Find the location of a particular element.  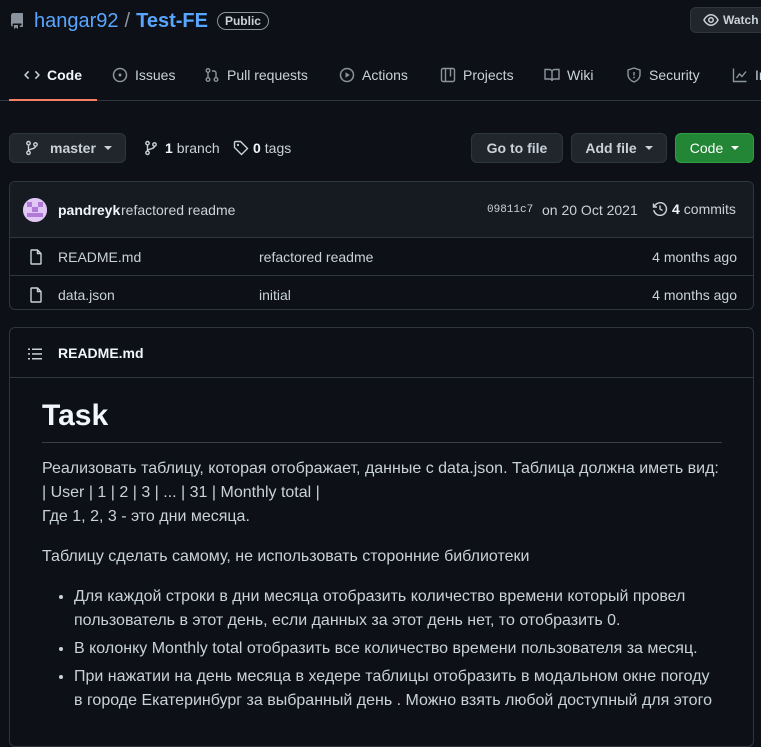

go-to-file-button: Go to file is located at coordinates (517, 148).